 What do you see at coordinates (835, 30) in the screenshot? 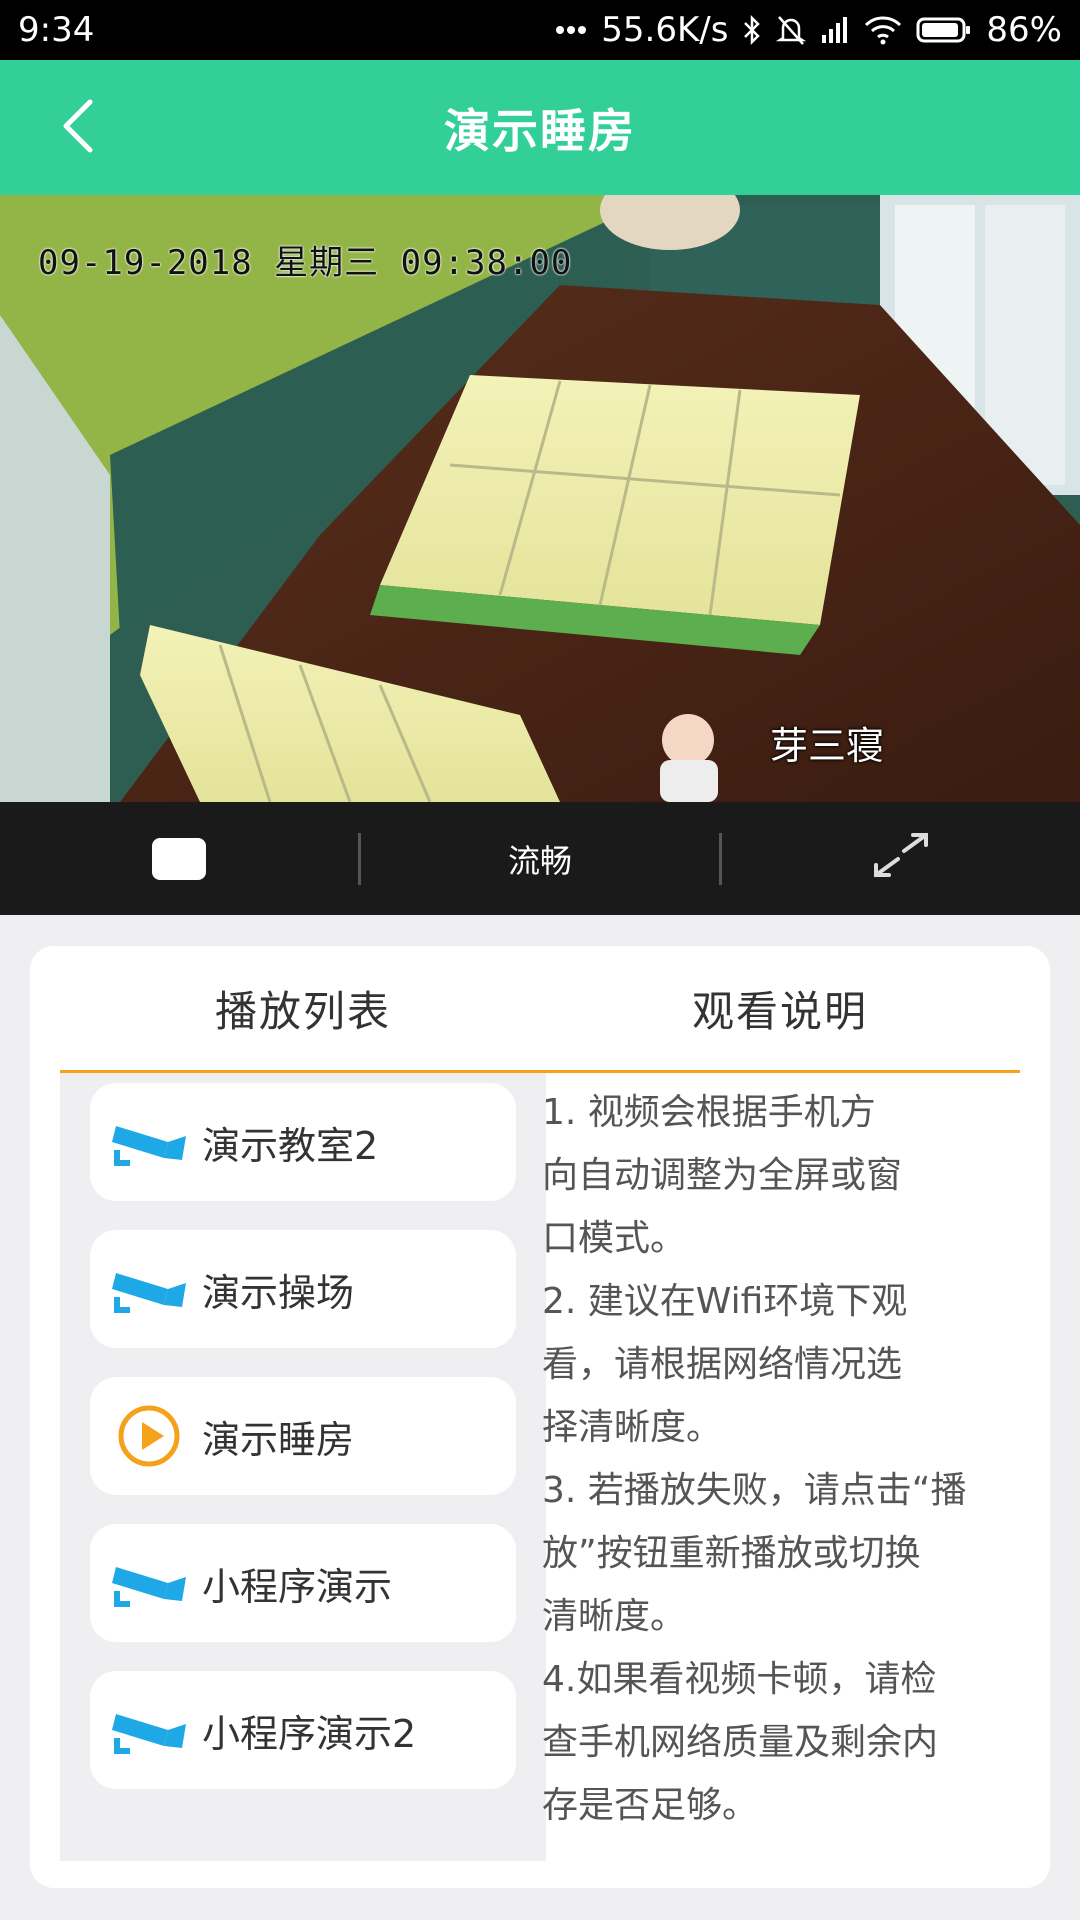
I see `signal-icon` at bounding box center [835, 30].